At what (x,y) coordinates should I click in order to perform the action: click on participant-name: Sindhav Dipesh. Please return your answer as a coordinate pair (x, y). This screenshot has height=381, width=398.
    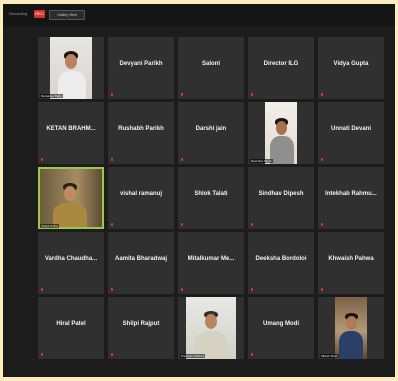
    Looking at the image, I should click on (281, 194).